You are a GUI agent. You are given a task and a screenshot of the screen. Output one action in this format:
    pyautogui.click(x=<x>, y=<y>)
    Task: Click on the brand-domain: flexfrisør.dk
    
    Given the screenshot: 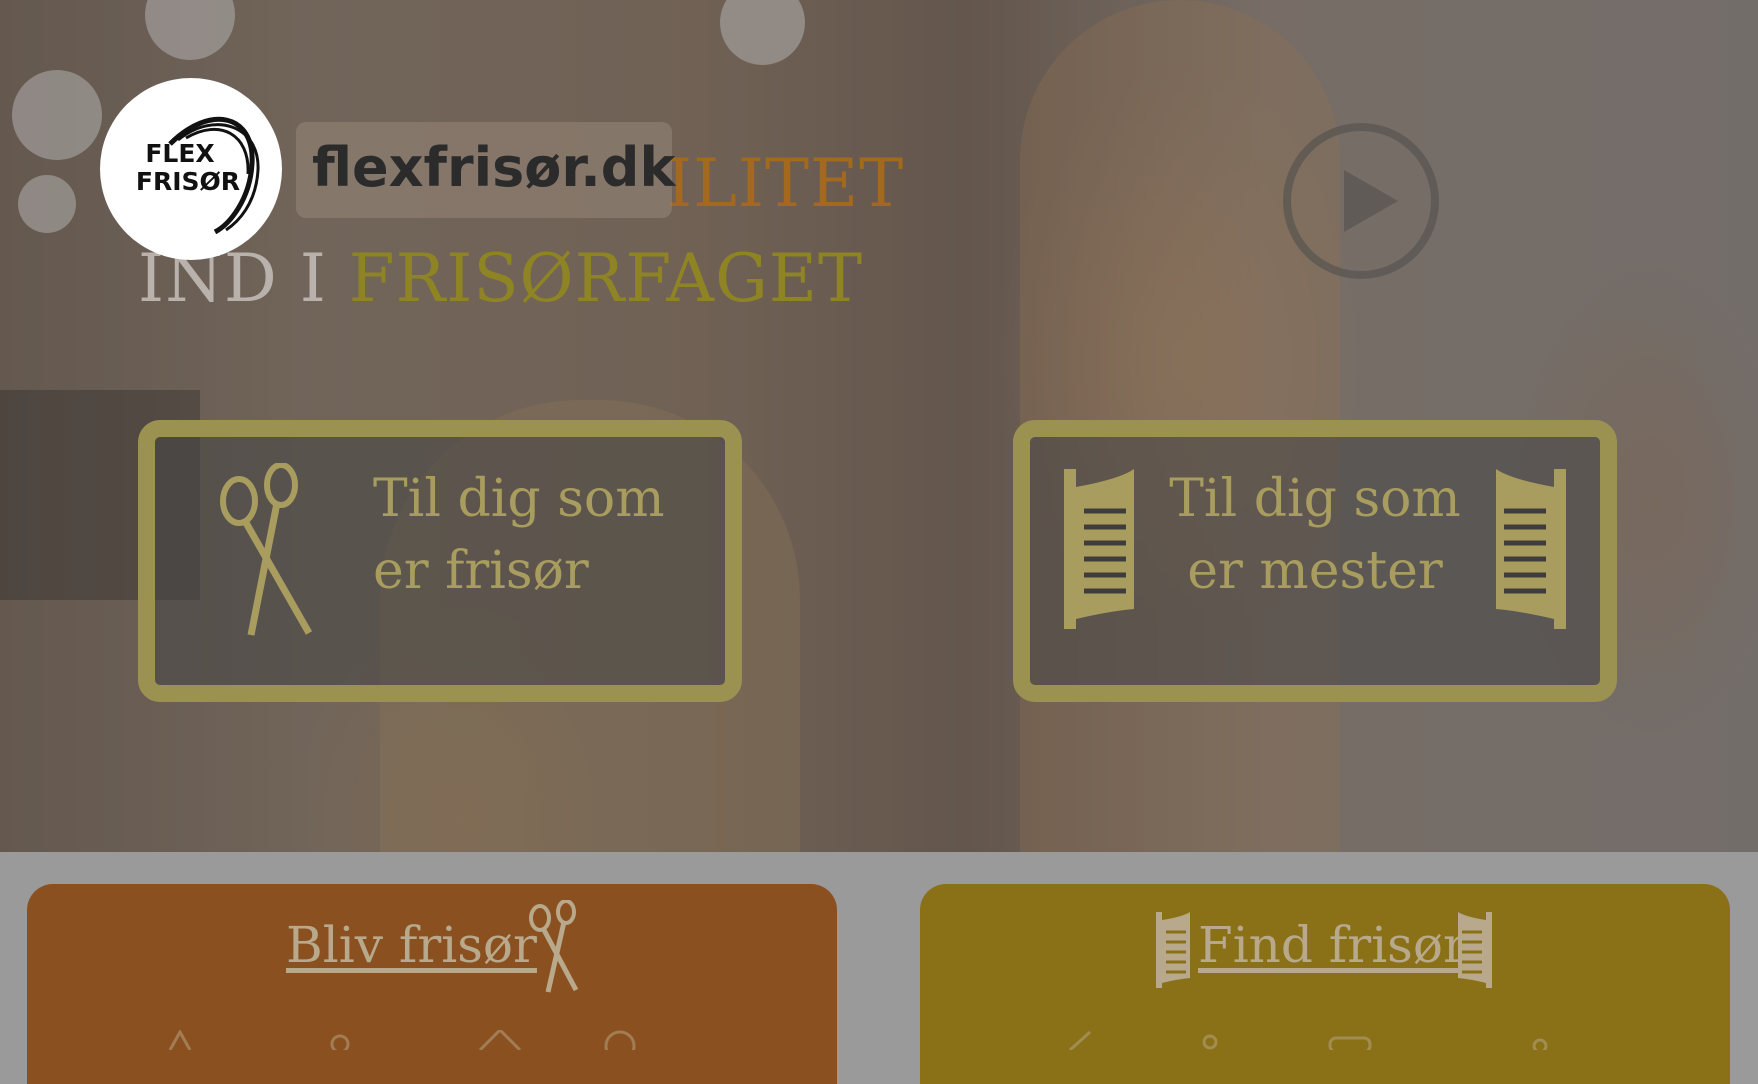 What is the action you would take?
    pyautogui.click(x=493, y=167)
    